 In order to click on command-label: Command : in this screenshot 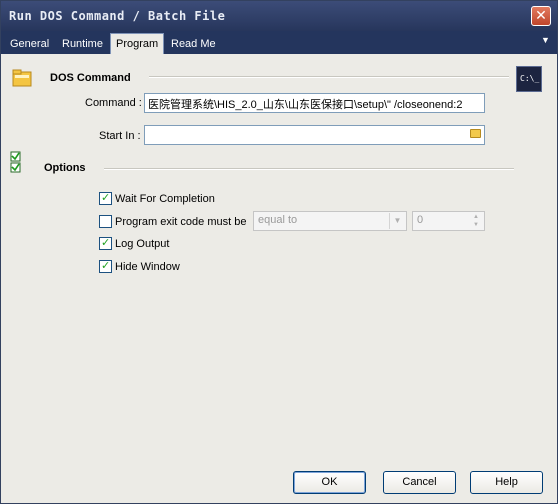, I will do `click(113, 103)`.